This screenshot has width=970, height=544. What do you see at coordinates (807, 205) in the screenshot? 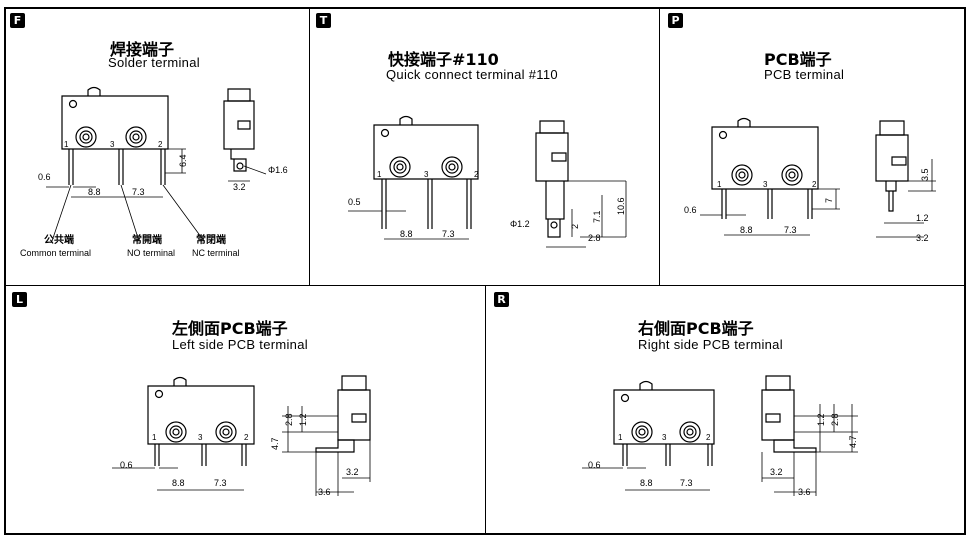
I see `pcb-dimension-labels: 1 3 2 0.6 8.8 7.3 7 3.5 1.2 3.2` at bounding box center [807, 205].